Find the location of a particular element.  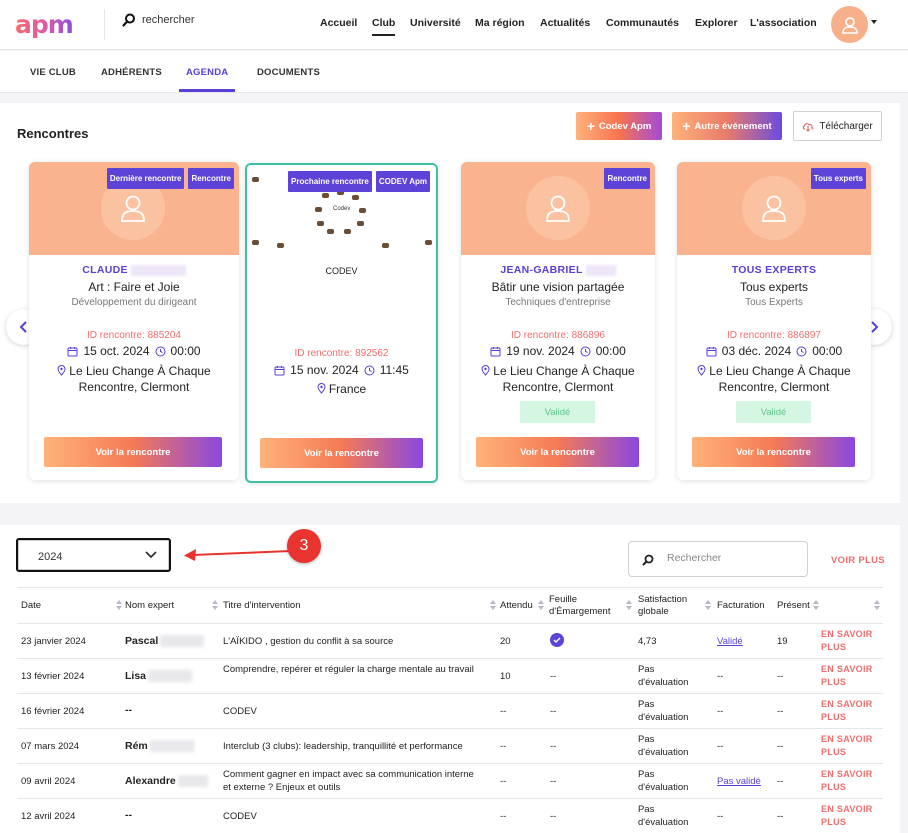

column-header-titre: Titre d'intervention is located at coordinates (359, 606).